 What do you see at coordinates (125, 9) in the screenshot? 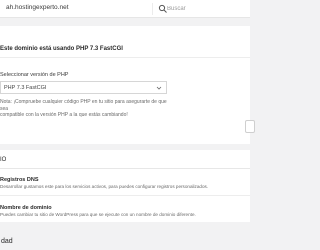
I see `top-bar: ah.hostingexperto.net` at bounding box center [125, 9].